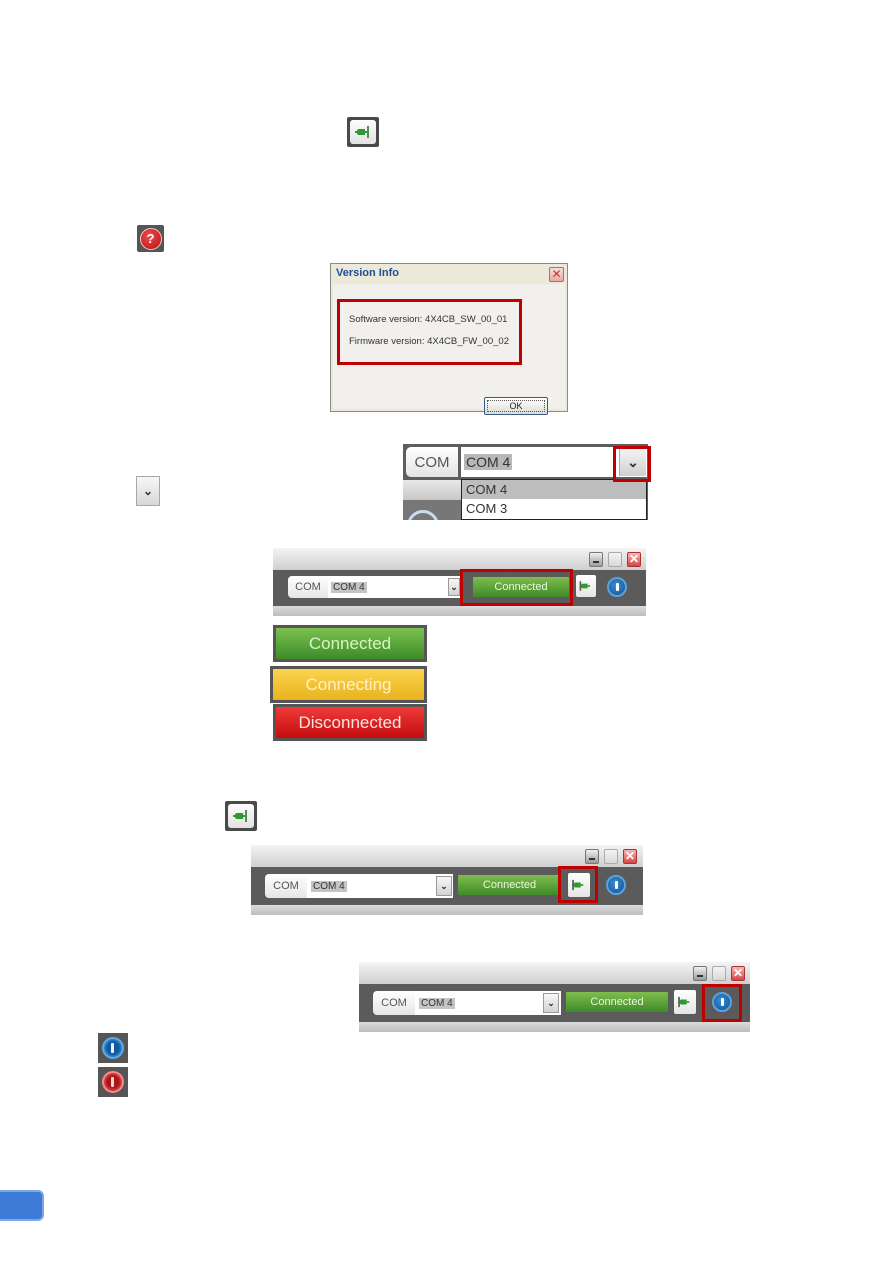  I want to click on highlight-power-button, so click(722, 1003).